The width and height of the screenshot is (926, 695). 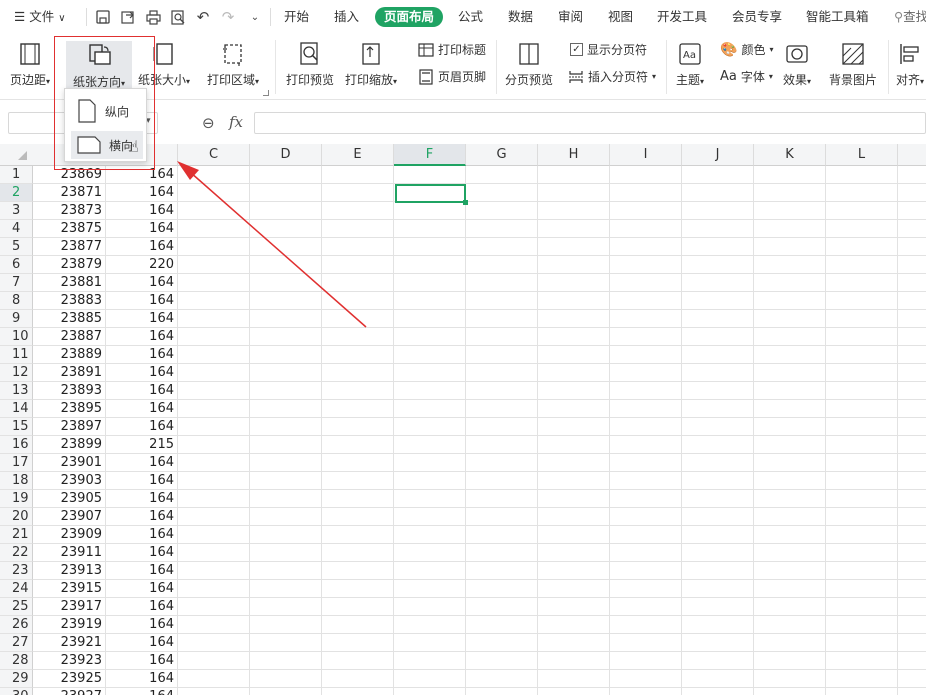 What do you see at coordinates (16, 319) in the screenshot?
I see `row-header: 9` at bounding box center [16, 319].